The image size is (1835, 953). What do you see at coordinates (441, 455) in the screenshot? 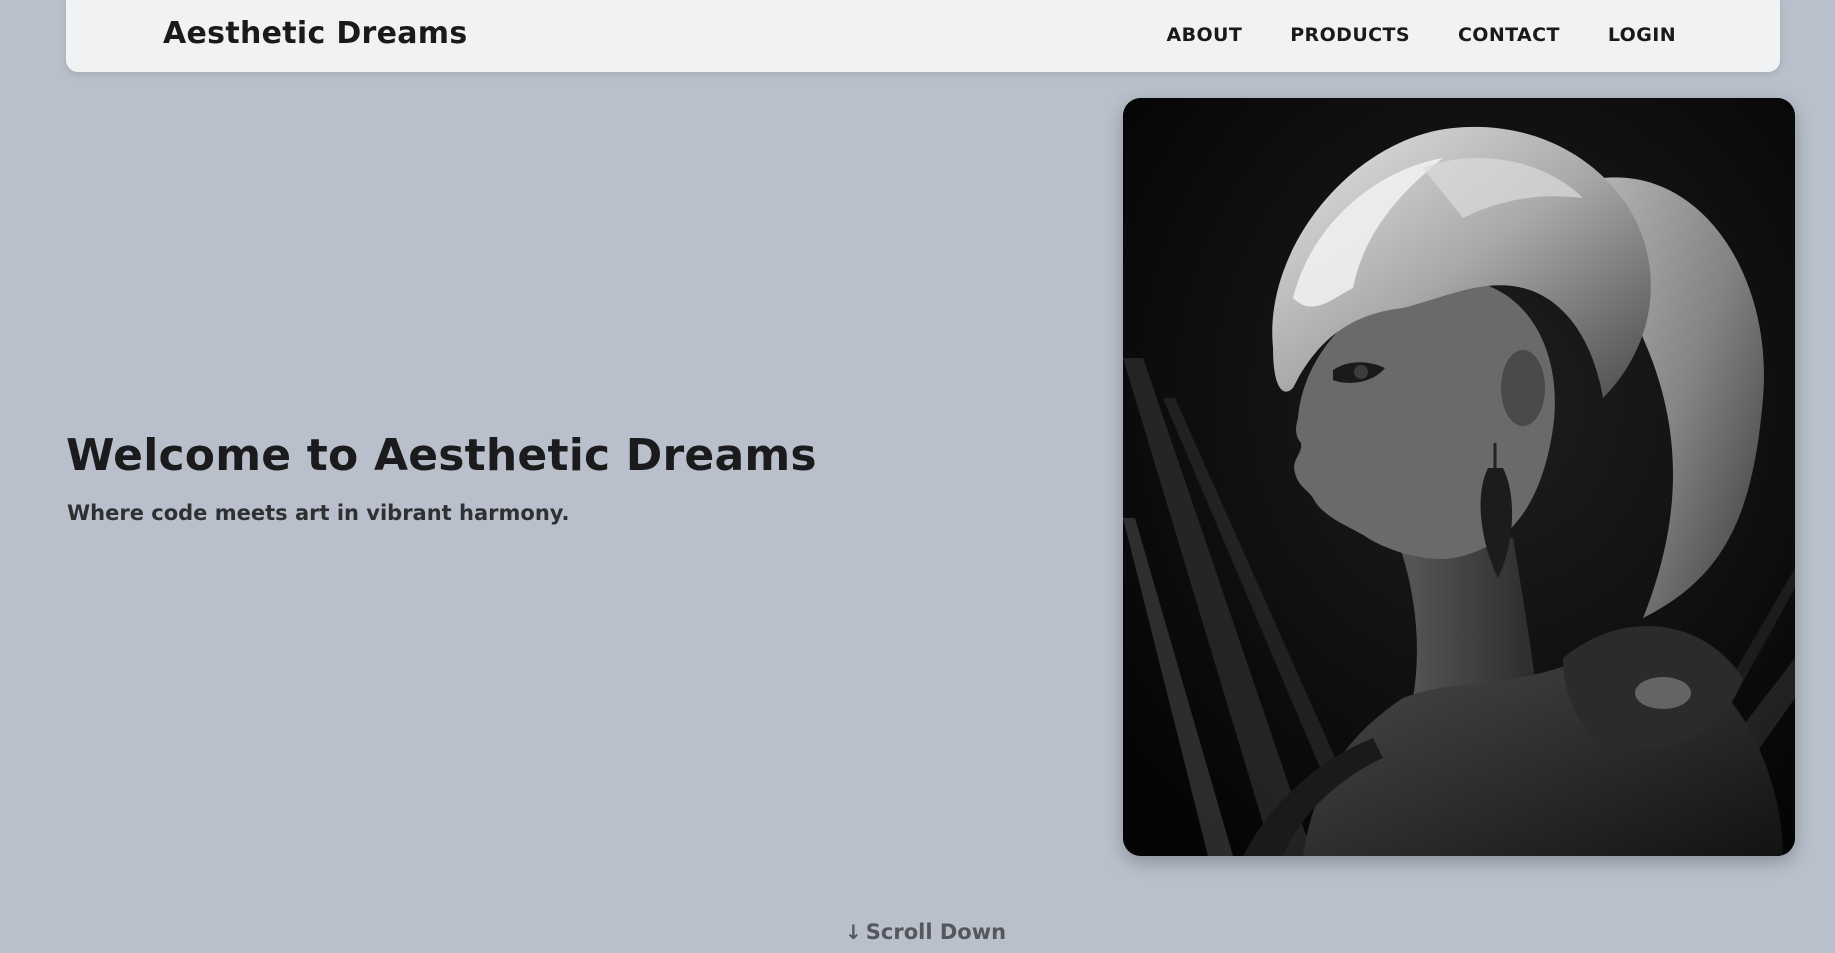
I see `hero-title: Welcome to Aesthetic Dreams` at bounding box center [441, 455].